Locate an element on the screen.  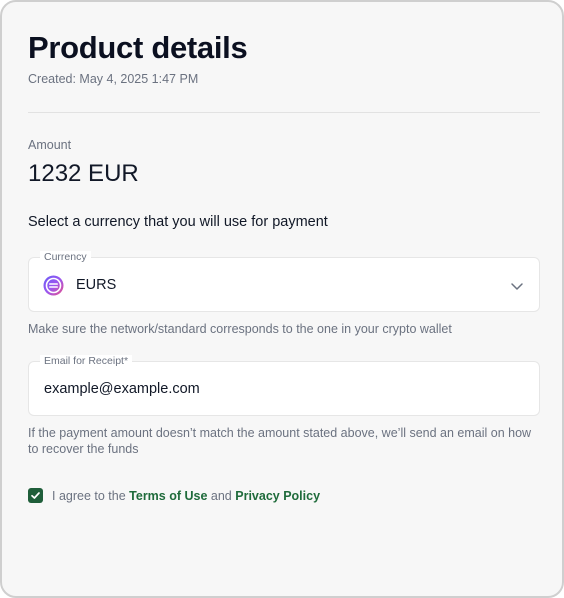
agreement-conjunction: and is located at coordinates (221, 495).